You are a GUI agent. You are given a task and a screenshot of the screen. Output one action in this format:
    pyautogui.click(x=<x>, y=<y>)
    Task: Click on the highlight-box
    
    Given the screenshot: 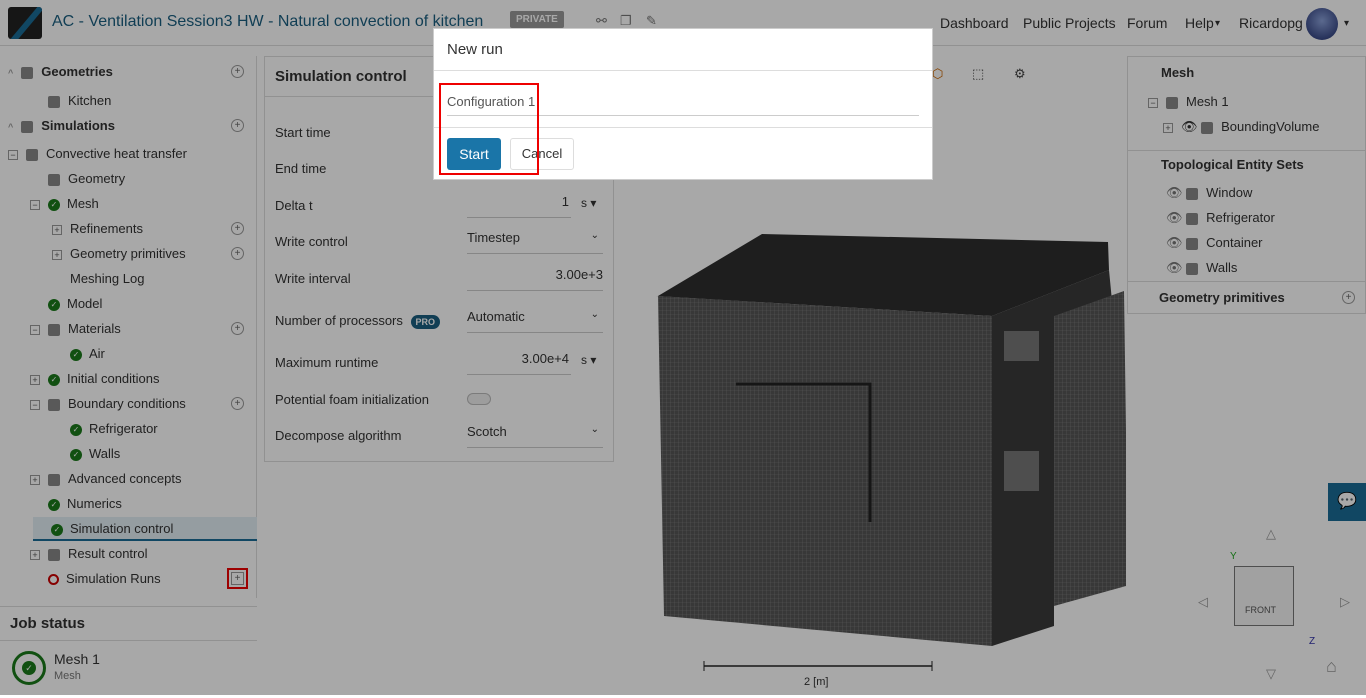 What is the action you would take?
    pyautogui.click(x=489, y=129)
    